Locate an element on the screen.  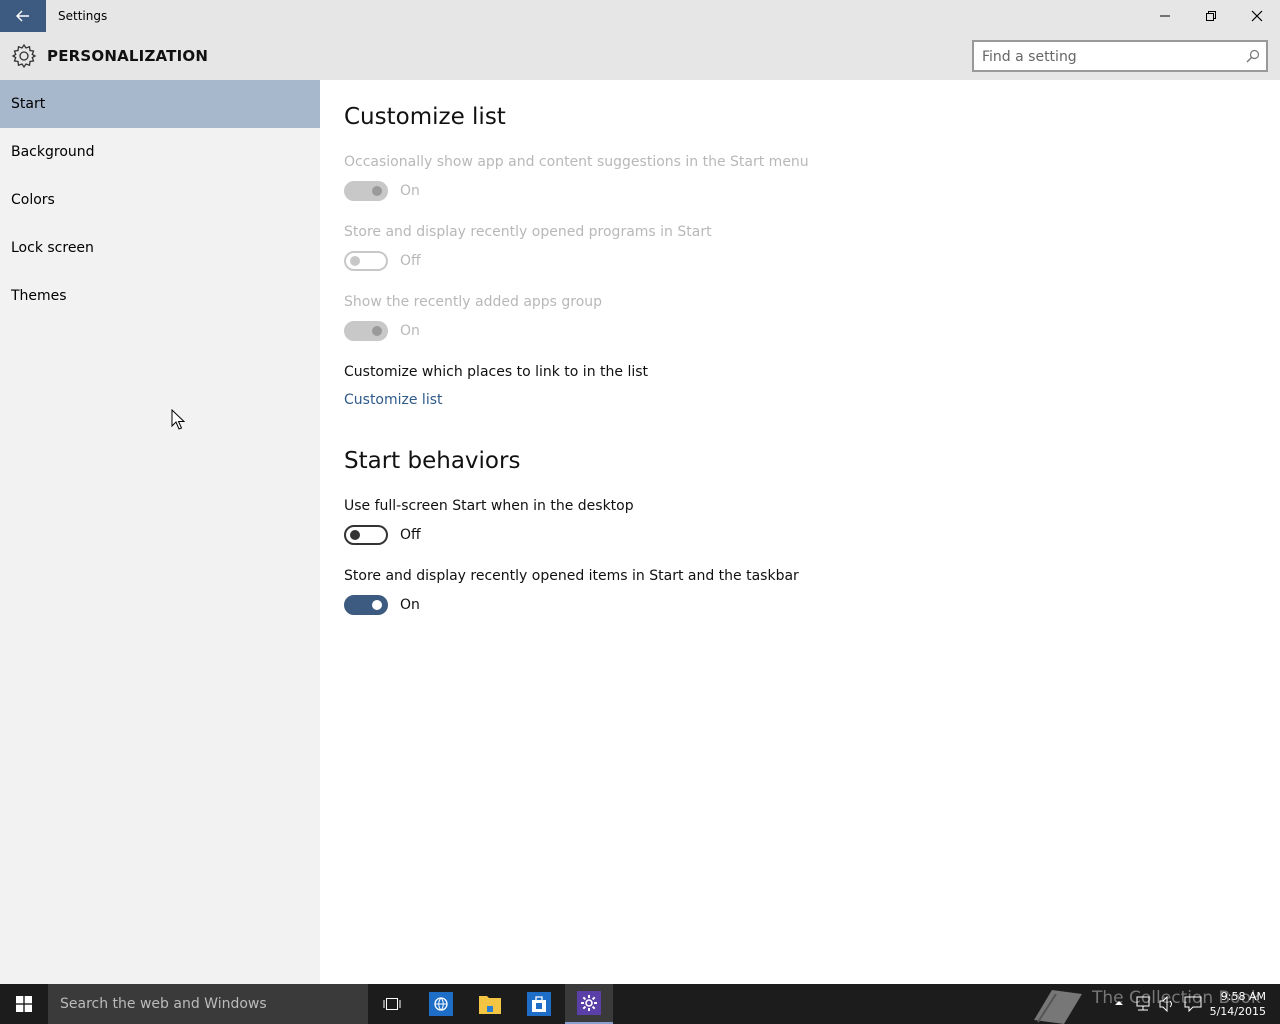
taskbar-browser is located at coordinates (441, 1004).